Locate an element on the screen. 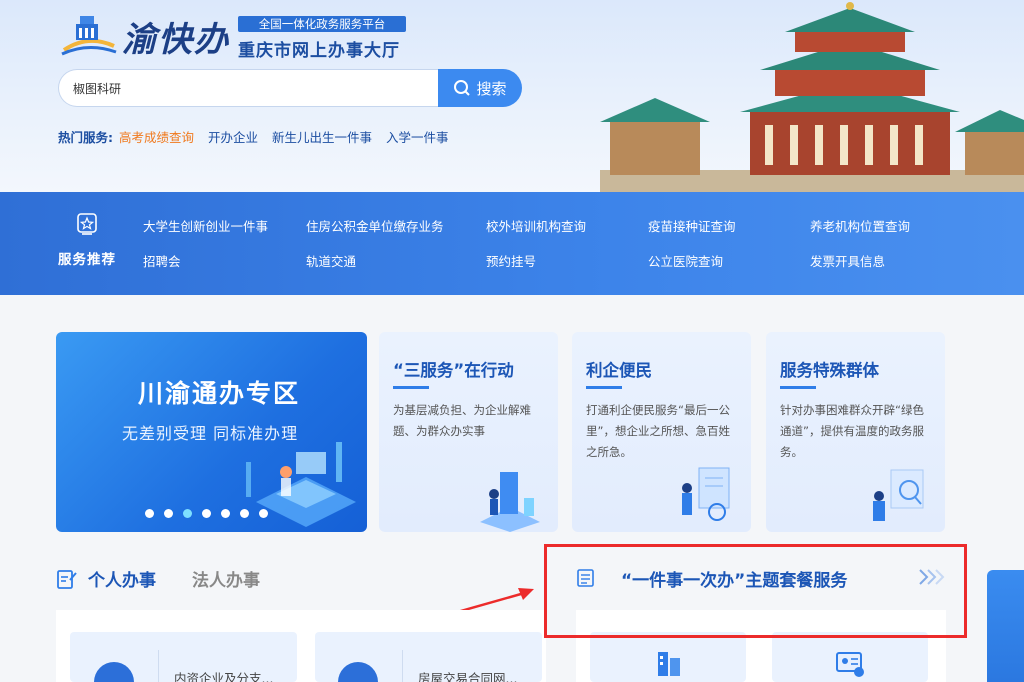  magnifier-illustration is located at coordinates (898, 495).